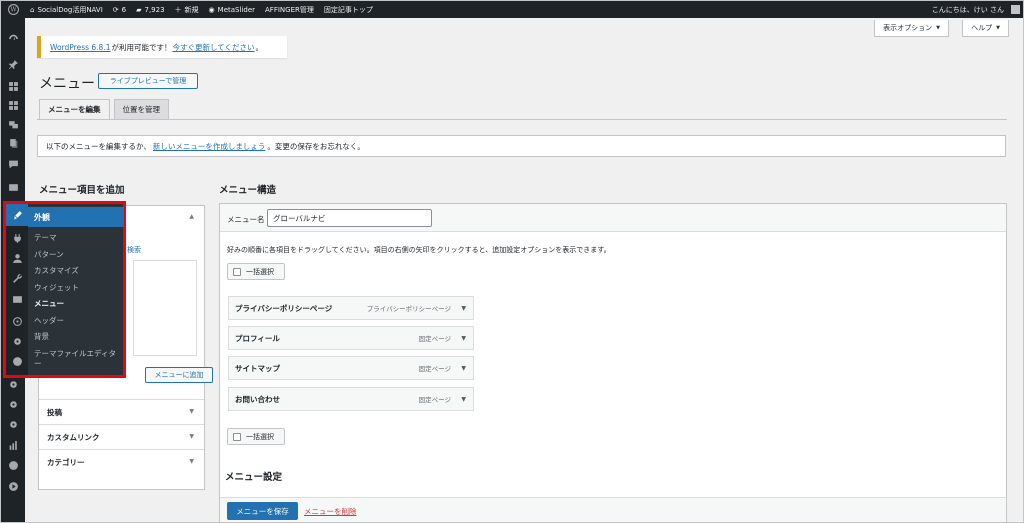 This screenshot has height=523, width=1024. I want to click on menu-item: プライバシーポリシーページ プライバシーポリシーページ ▼, so click(351, 308).